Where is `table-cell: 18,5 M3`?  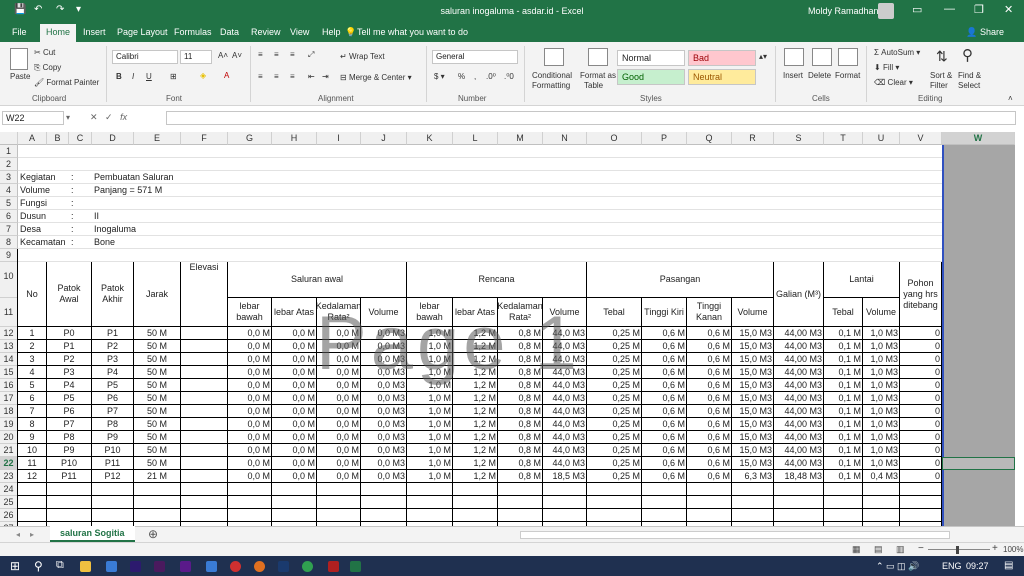 table-cell: 18,5 M3 is located at coordinates (565, 476).